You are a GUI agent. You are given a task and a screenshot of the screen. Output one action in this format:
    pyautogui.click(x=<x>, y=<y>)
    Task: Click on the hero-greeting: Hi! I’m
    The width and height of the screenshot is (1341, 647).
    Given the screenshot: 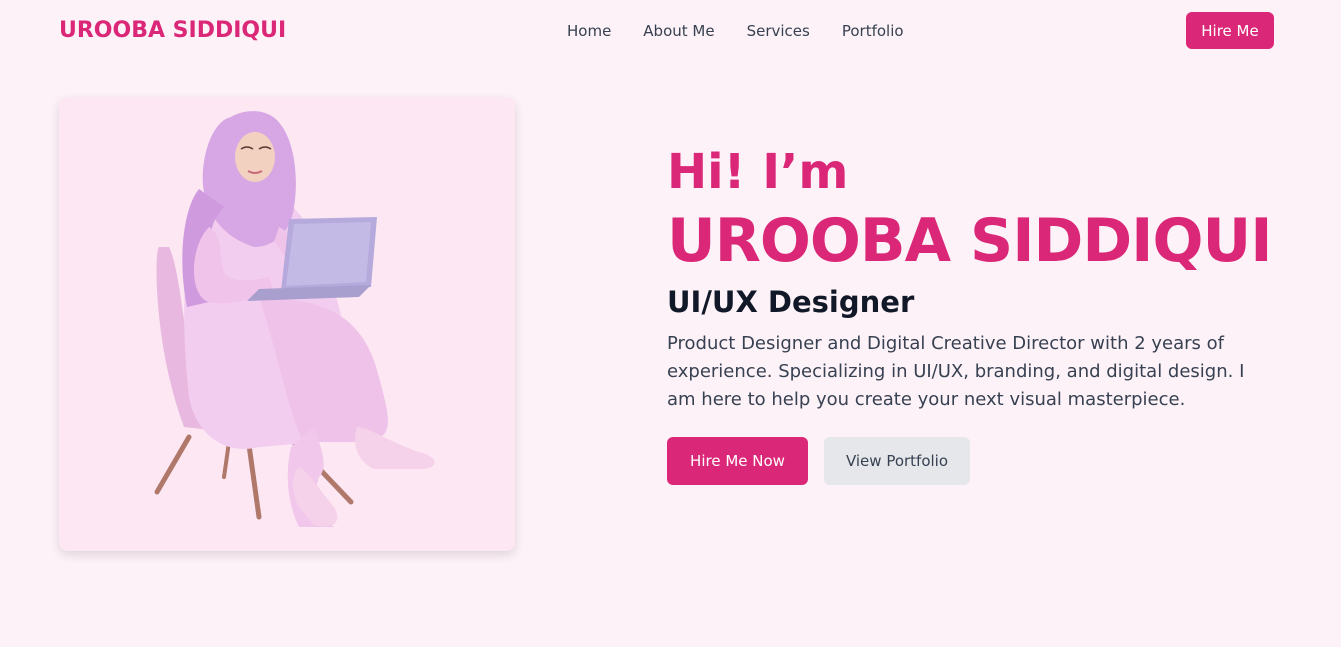 What is the action you would take?
    pyautogui.click(x=758, y=172)
    